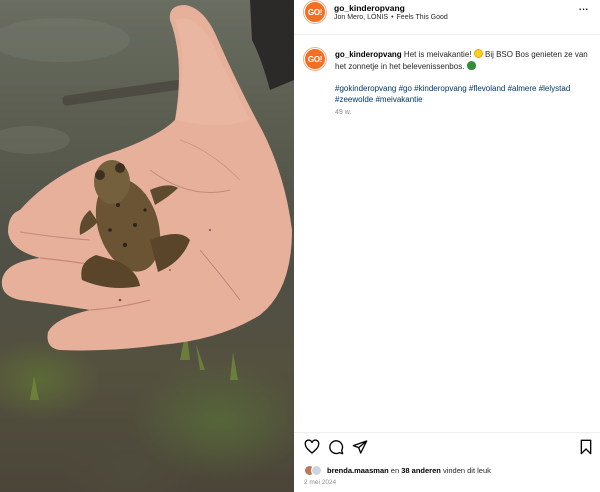  I want to click on caption-avatar: GO!, so click(315, 59).